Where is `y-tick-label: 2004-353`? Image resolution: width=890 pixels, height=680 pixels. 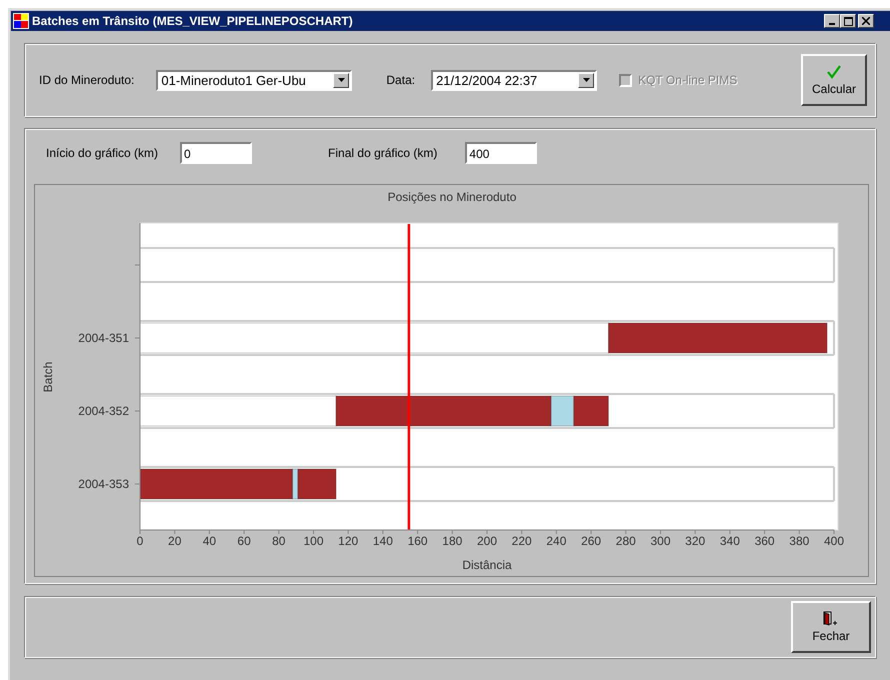
y-tick-label: 2004-353 is located at coordinates (103, 484).